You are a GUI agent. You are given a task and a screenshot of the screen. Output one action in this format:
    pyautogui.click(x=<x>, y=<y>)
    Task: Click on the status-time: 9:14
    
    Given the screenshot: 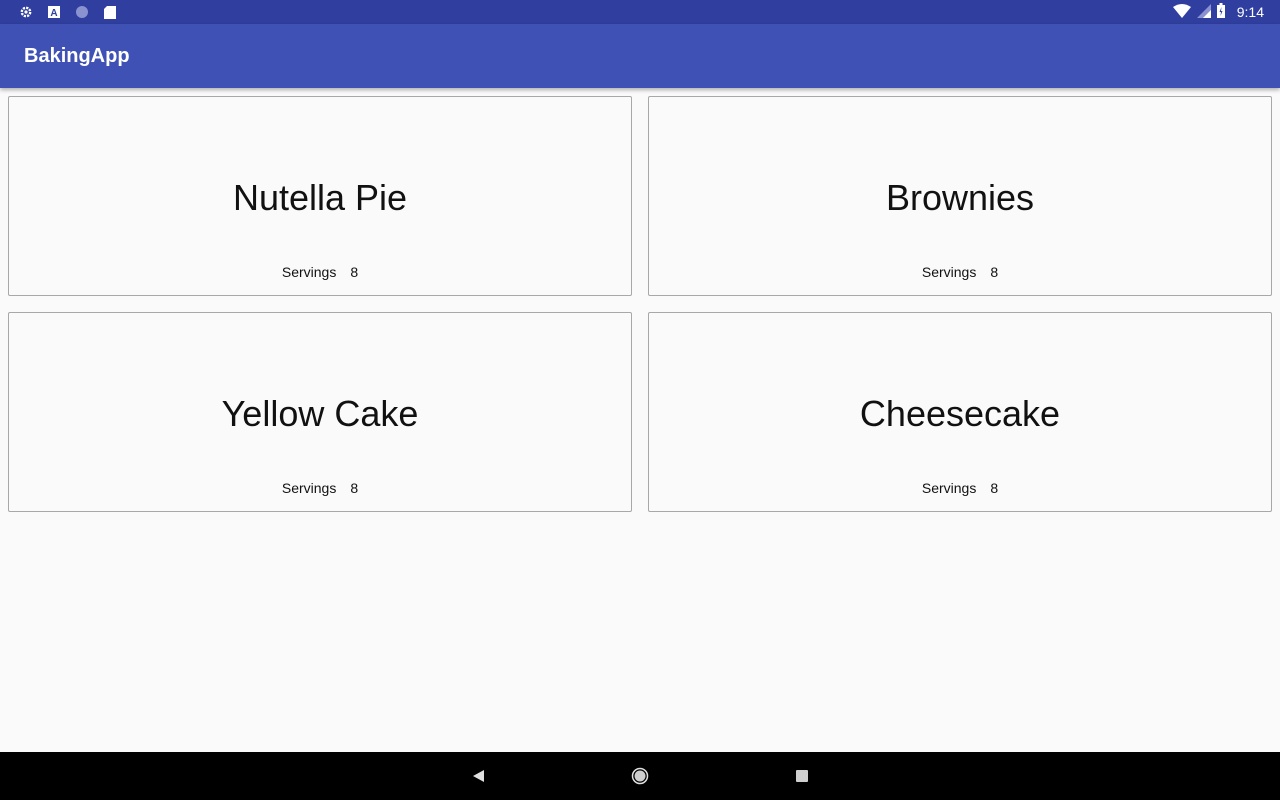 What is the action you would take?
    pyautogui.click(x=1250, y=12)
    